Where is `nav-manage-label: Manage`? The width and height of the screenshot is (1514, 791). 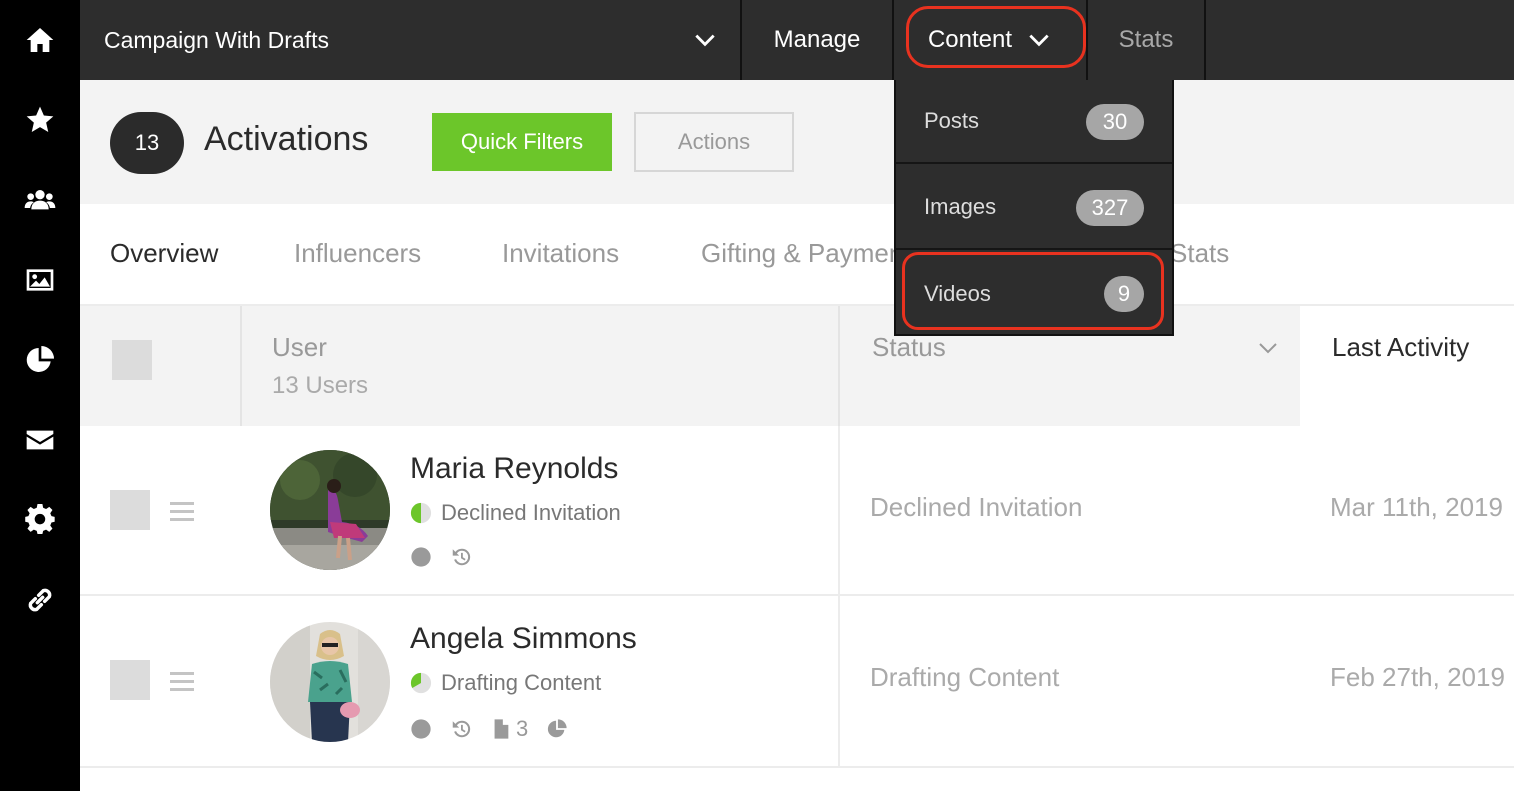 nav-manage-label: Manage is located at coordinates (817, 39).